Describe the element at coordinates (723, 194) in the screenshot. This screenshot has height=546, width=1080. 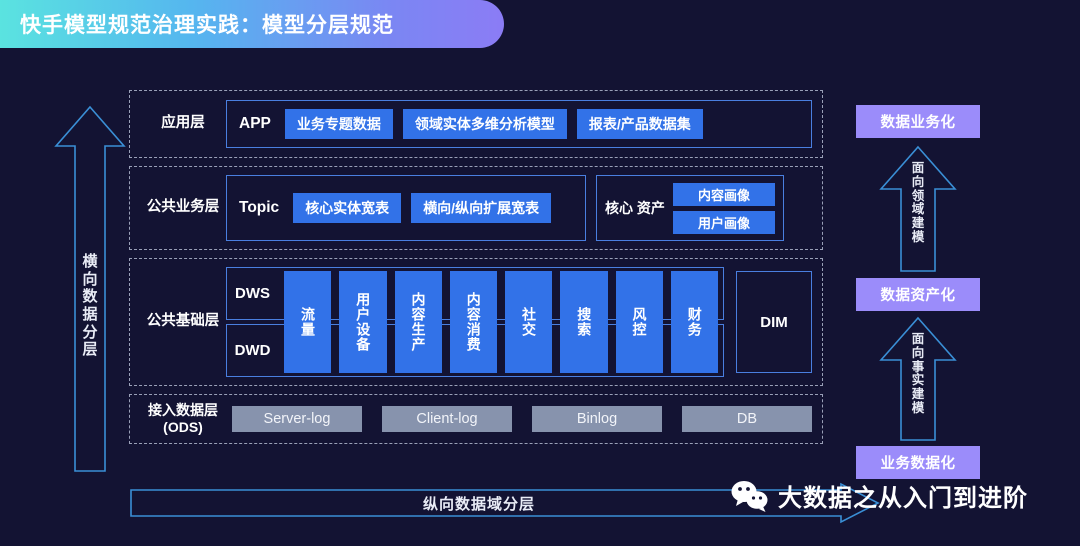
I see `core-asset-item-0: 内容画像` at that location.